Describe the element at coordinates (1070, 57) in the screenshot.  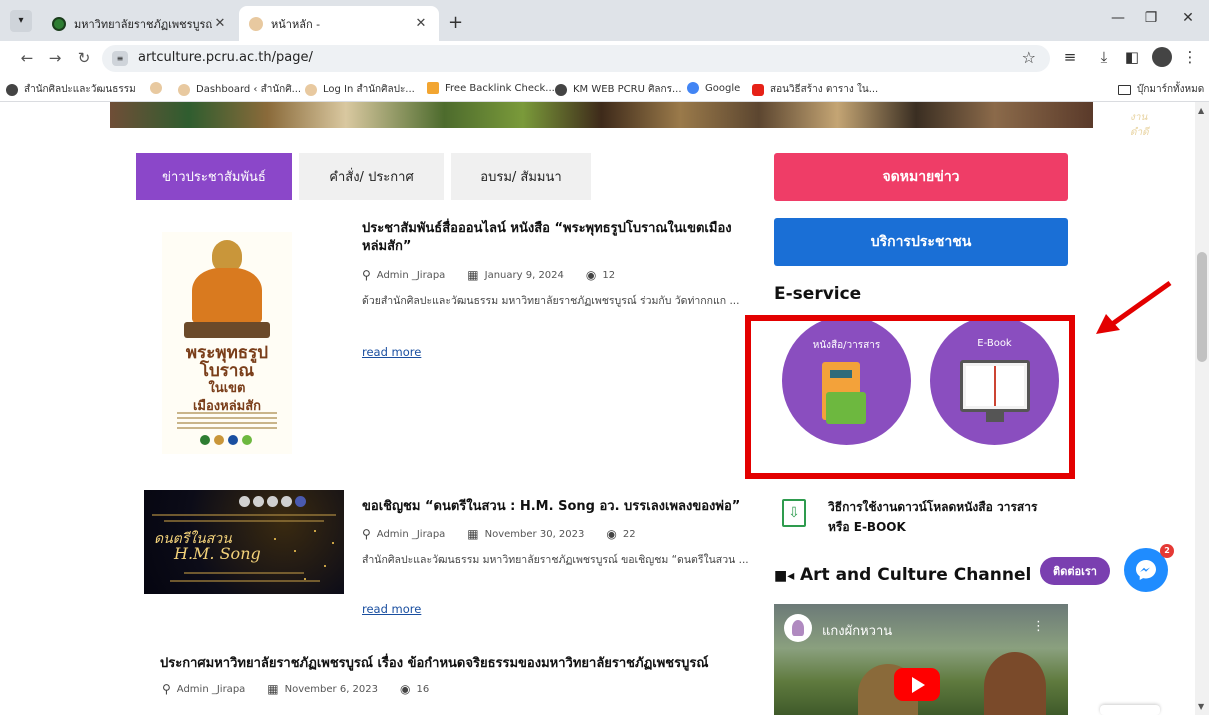
I see `reading-list-icon: ≡` at that location.